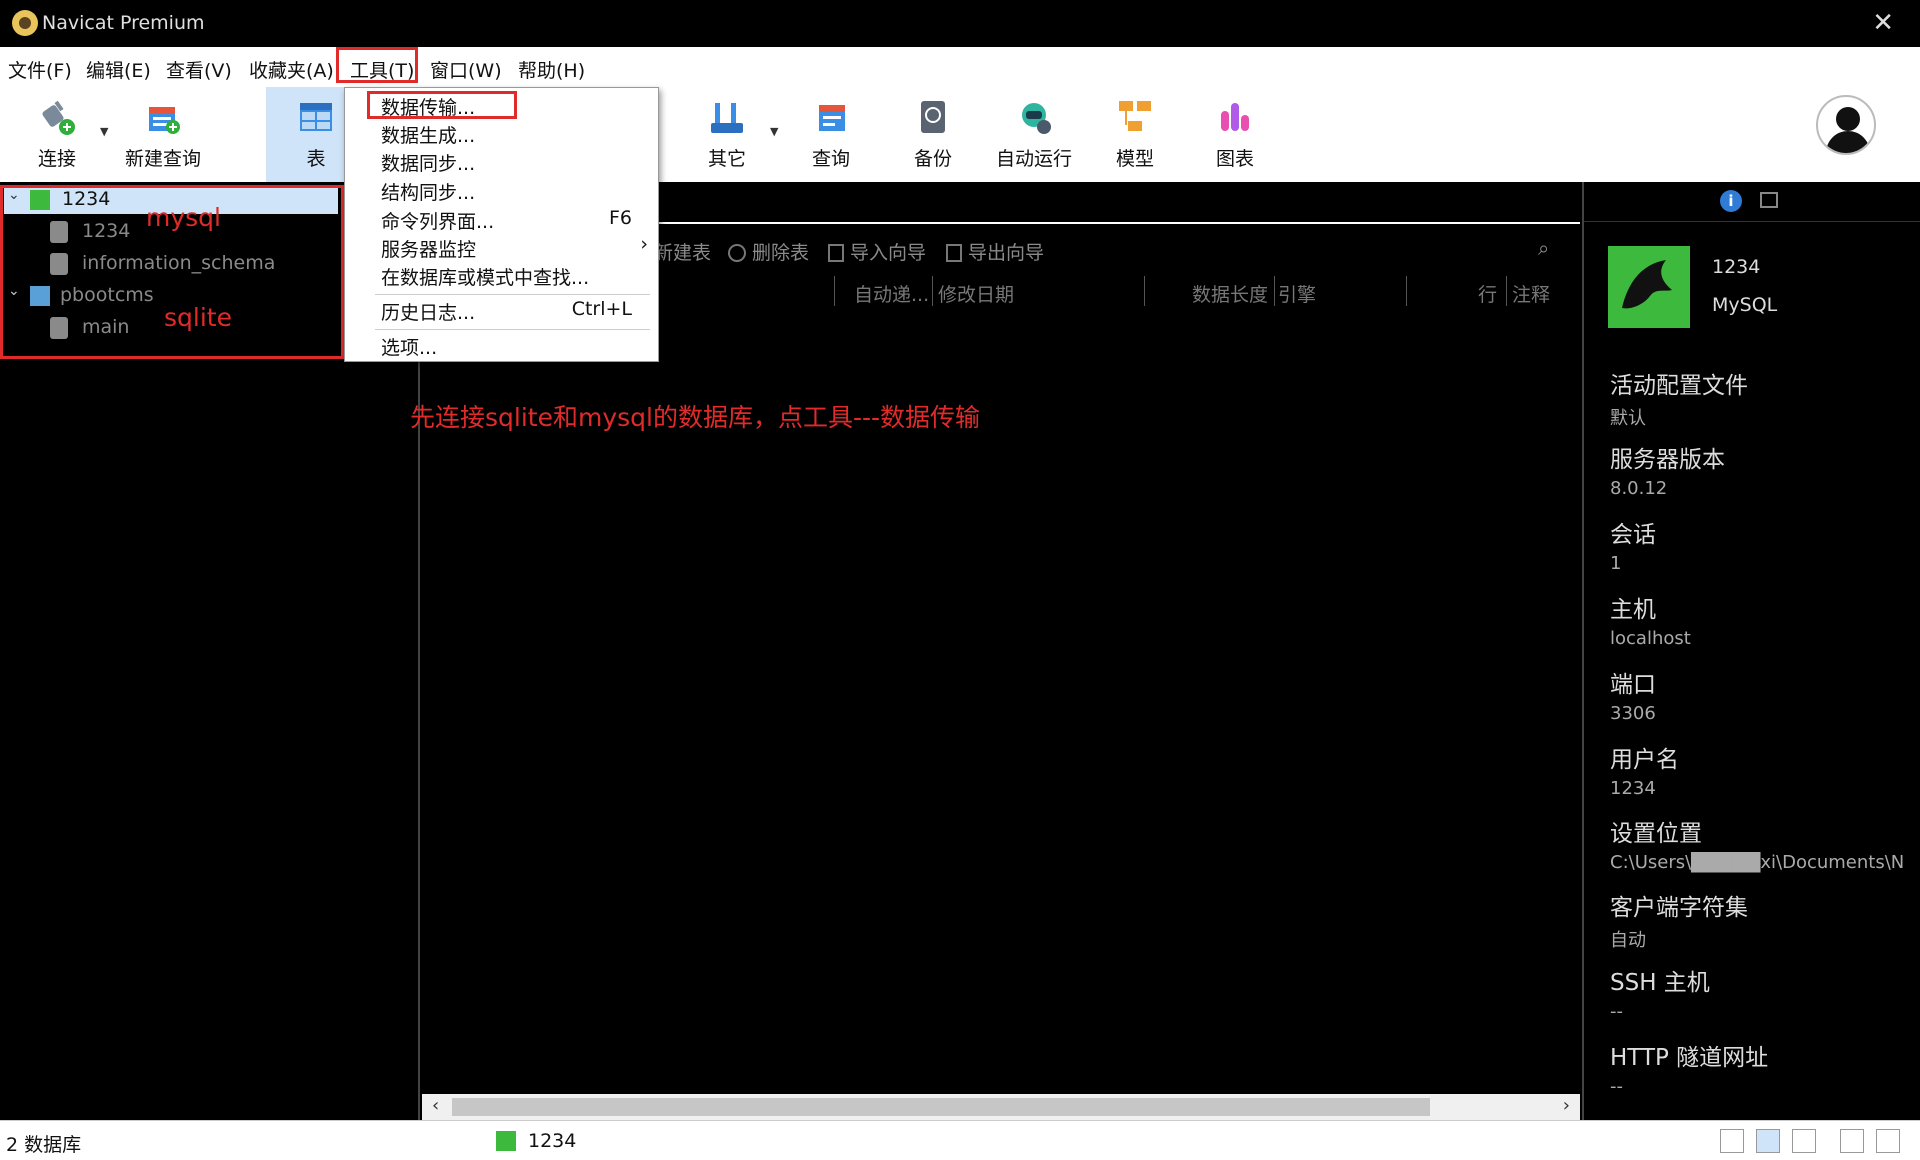 The width and height of the screenshot is (1920, 1160). Describe the element at coordinates (1888, 1141) in the screenshot. I see `toggle-info-pane-icon` at that location.